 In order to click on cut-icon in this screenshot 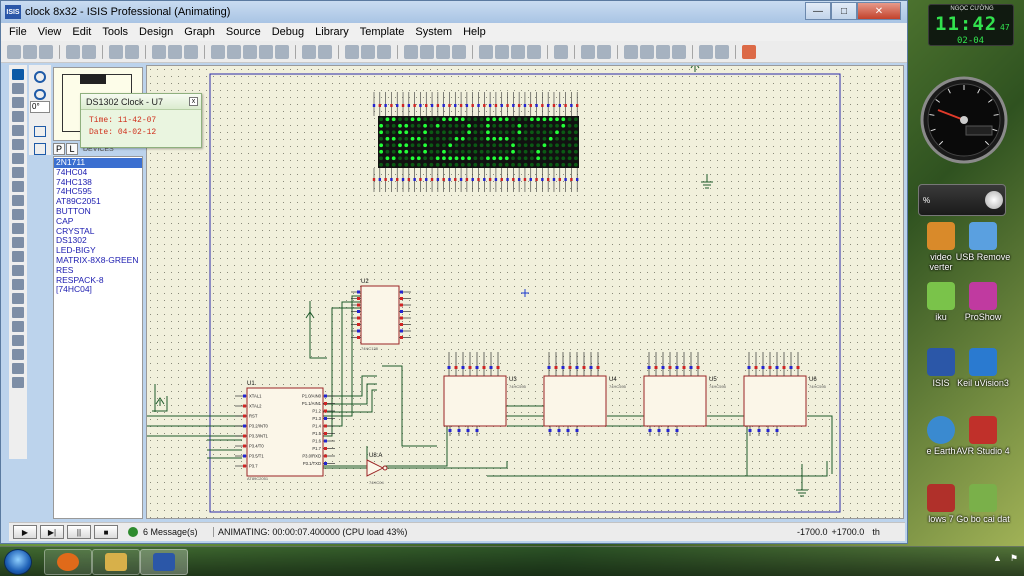, I will do `click(352, 51)`.